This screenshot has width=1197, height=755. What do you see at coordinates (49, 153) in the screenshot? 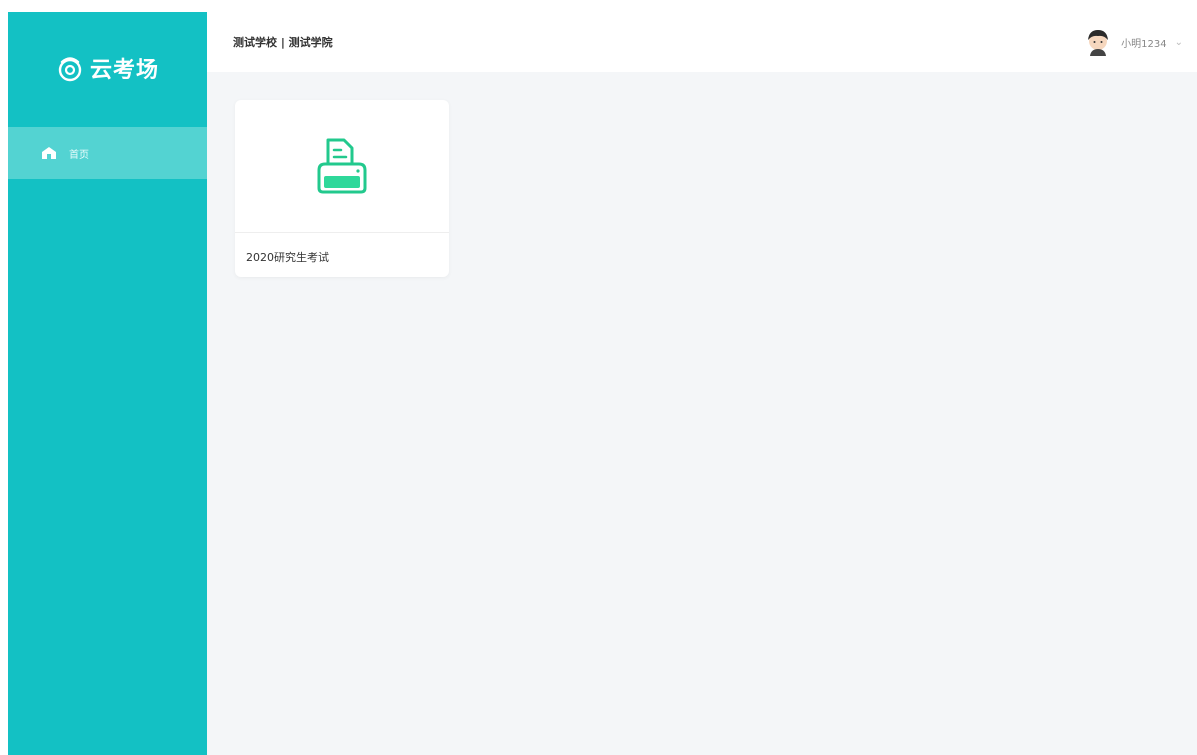
I see `home-icon` at bounding box center [49, 153].